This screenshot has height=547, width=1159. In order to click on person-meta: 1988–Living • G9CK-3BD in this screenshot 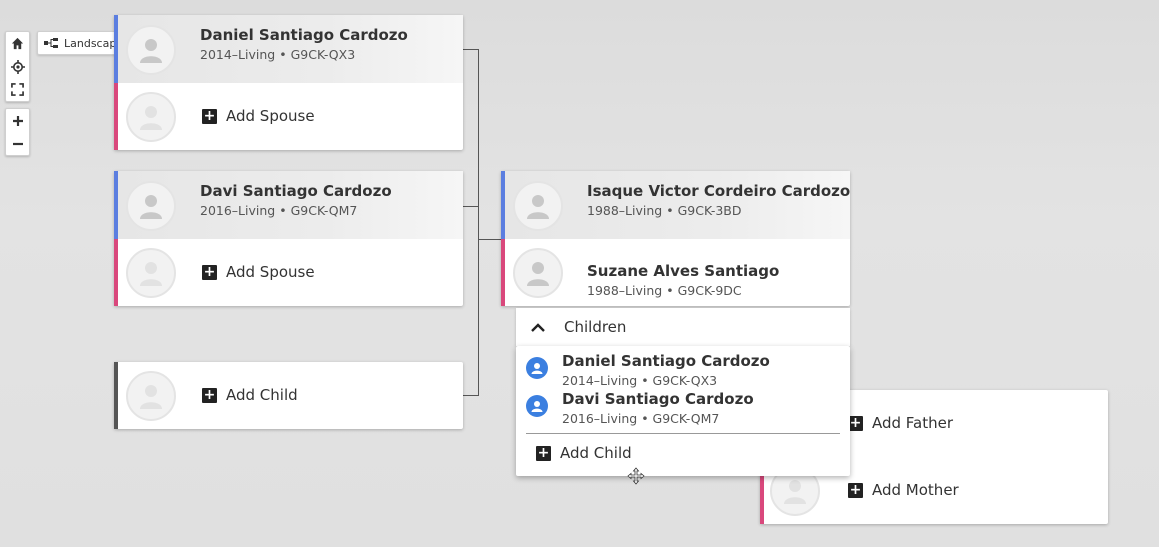, I will do `click(664, 210)`.